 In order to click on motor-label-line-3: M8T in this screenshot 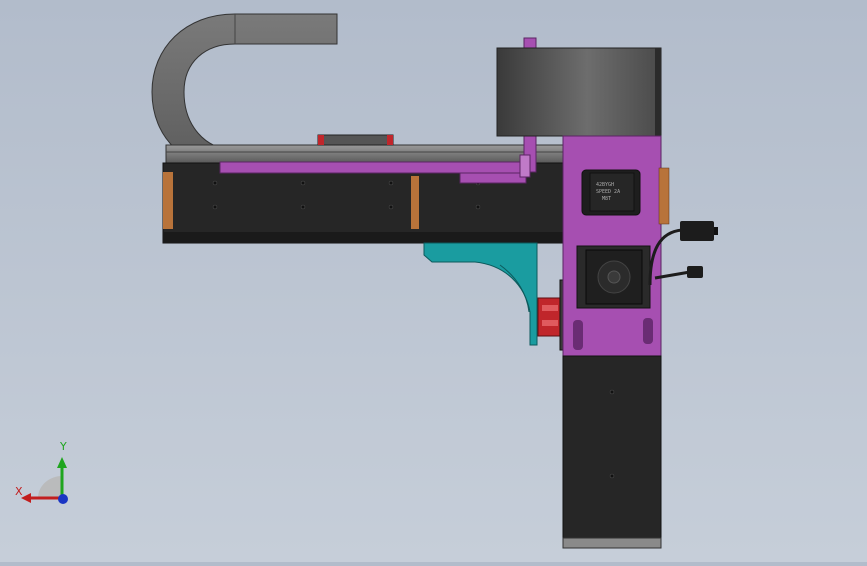, I will do `click(606, 199)`.